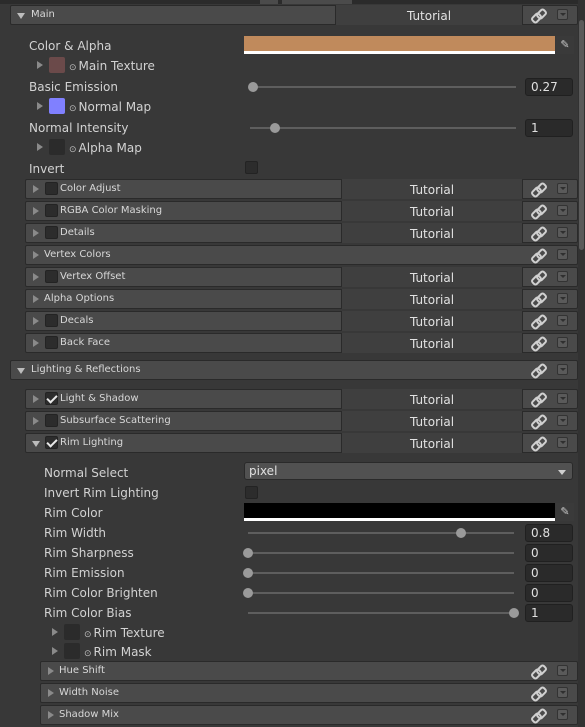 This screenshot has height=727, width=585. I want to click on section-header-shadow-mix: Shadow Mix, so click(309, 715).